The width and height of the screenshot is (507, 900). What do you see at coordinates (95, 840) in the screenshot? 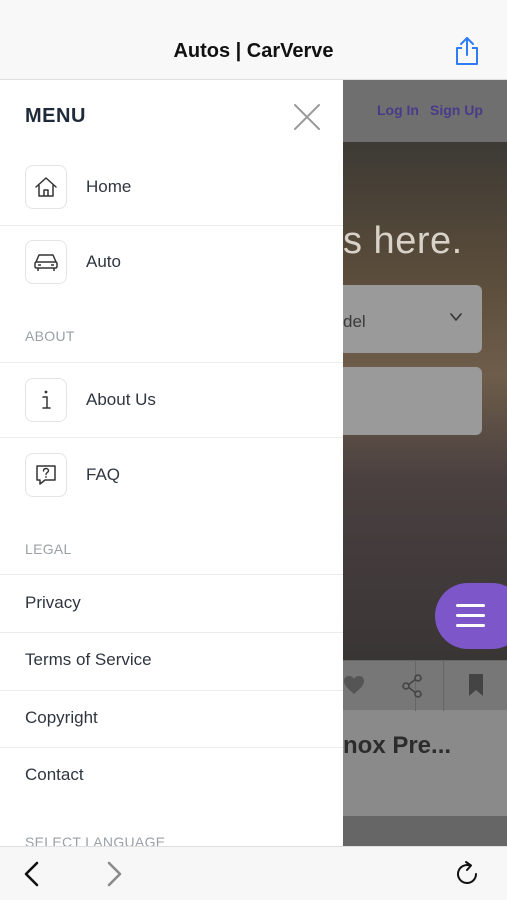
I see `section-label-language: SELECT LANGUAGE` at bounding box center [95, 840].